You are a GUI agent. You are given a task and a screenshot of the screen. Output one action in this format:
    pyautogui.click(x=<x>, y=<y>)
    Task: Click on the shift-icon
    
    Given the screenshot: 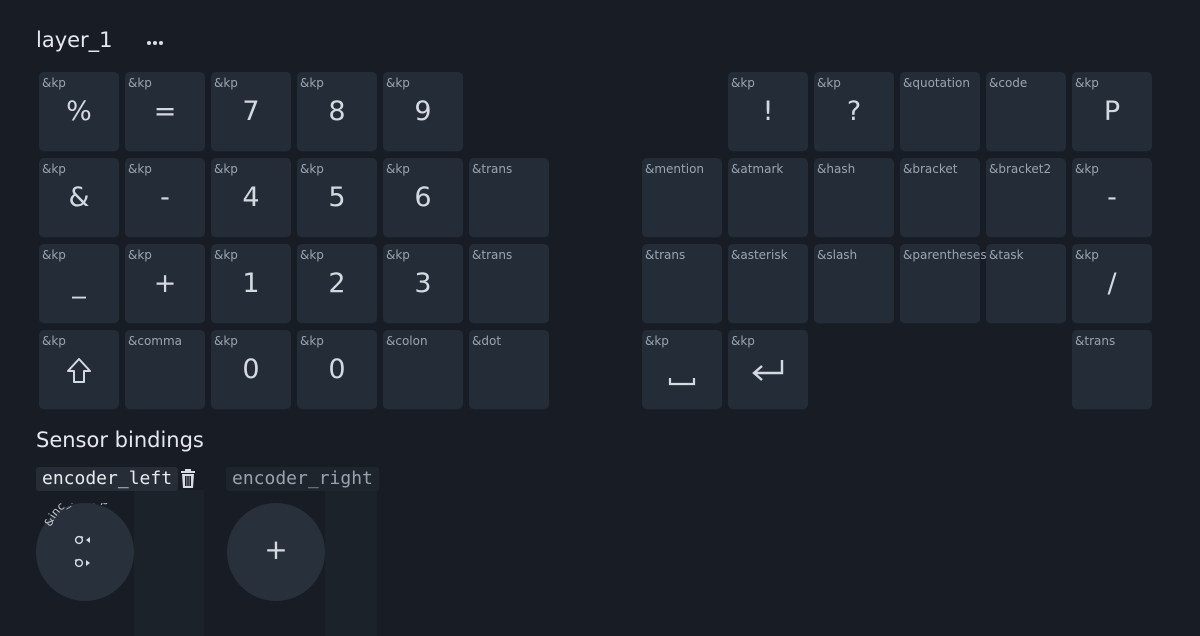 What is the action you would take?
    pyautogui.click(x=79, y=372)
    